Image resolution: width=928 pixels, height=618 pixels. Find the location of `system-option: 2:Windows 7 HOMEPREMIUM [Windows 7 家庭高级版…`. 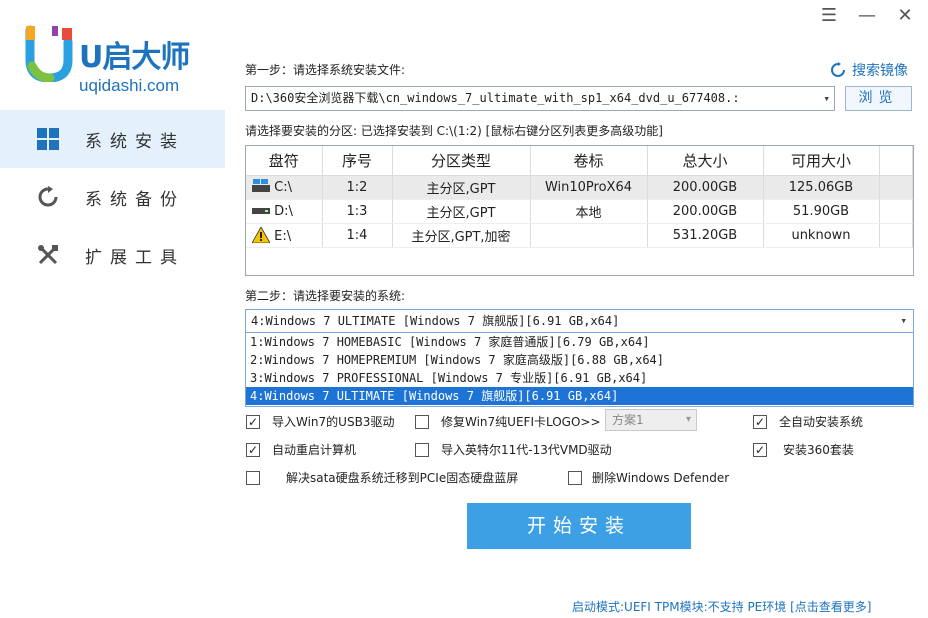

system-option: 2:Windows 7 HOMEPREMIUM [Windows 7 家庭高级版… is located at coordinates (579, 360).